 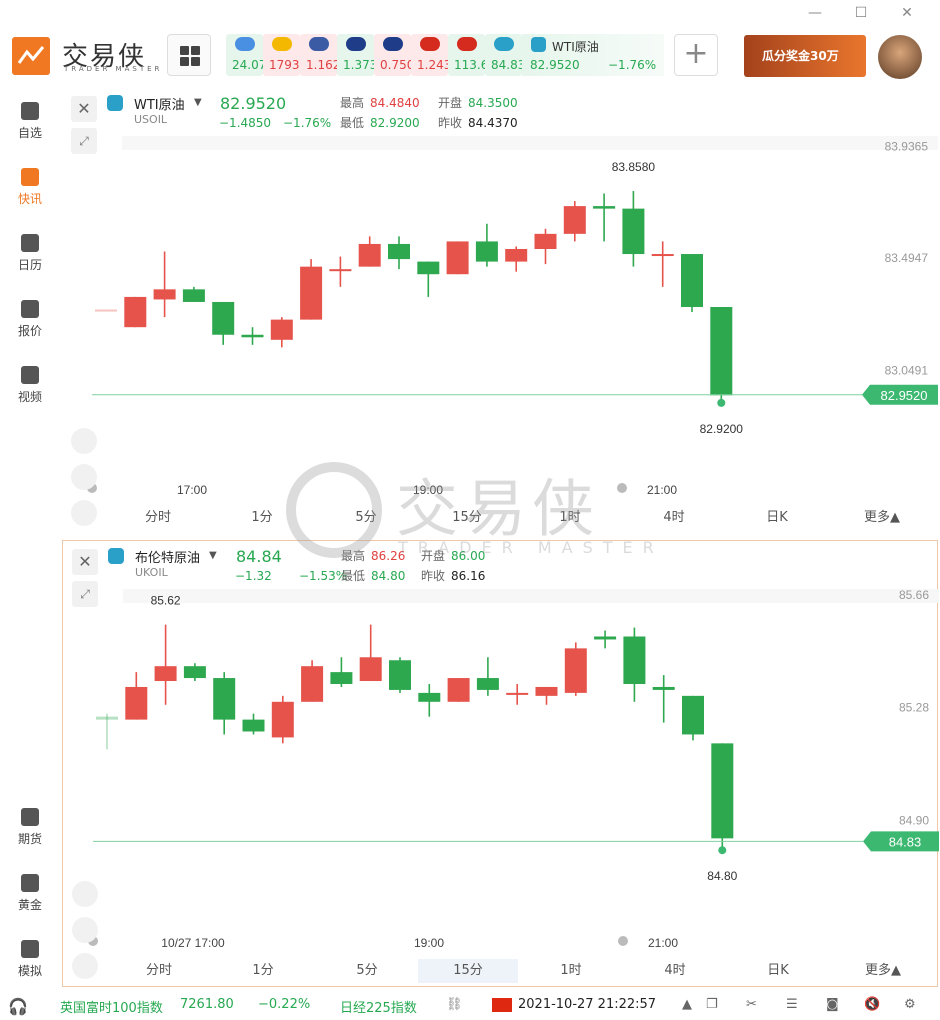 What do you see at coordinates (111, 1006) in the screenshot?
I see `index1-name: 英国富时100指数` at bounding box center [111, 1006].